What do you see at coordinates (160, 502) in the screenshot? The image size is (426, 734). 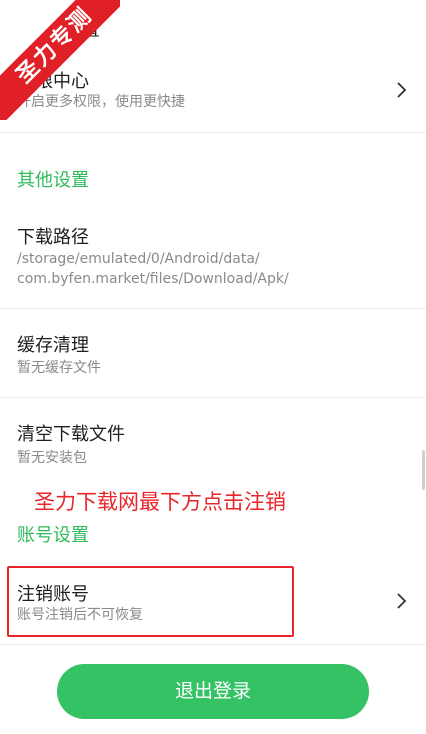 I see `annotation-text: 圣力下载网最下方点击注销` at bounding box center [160, 502].